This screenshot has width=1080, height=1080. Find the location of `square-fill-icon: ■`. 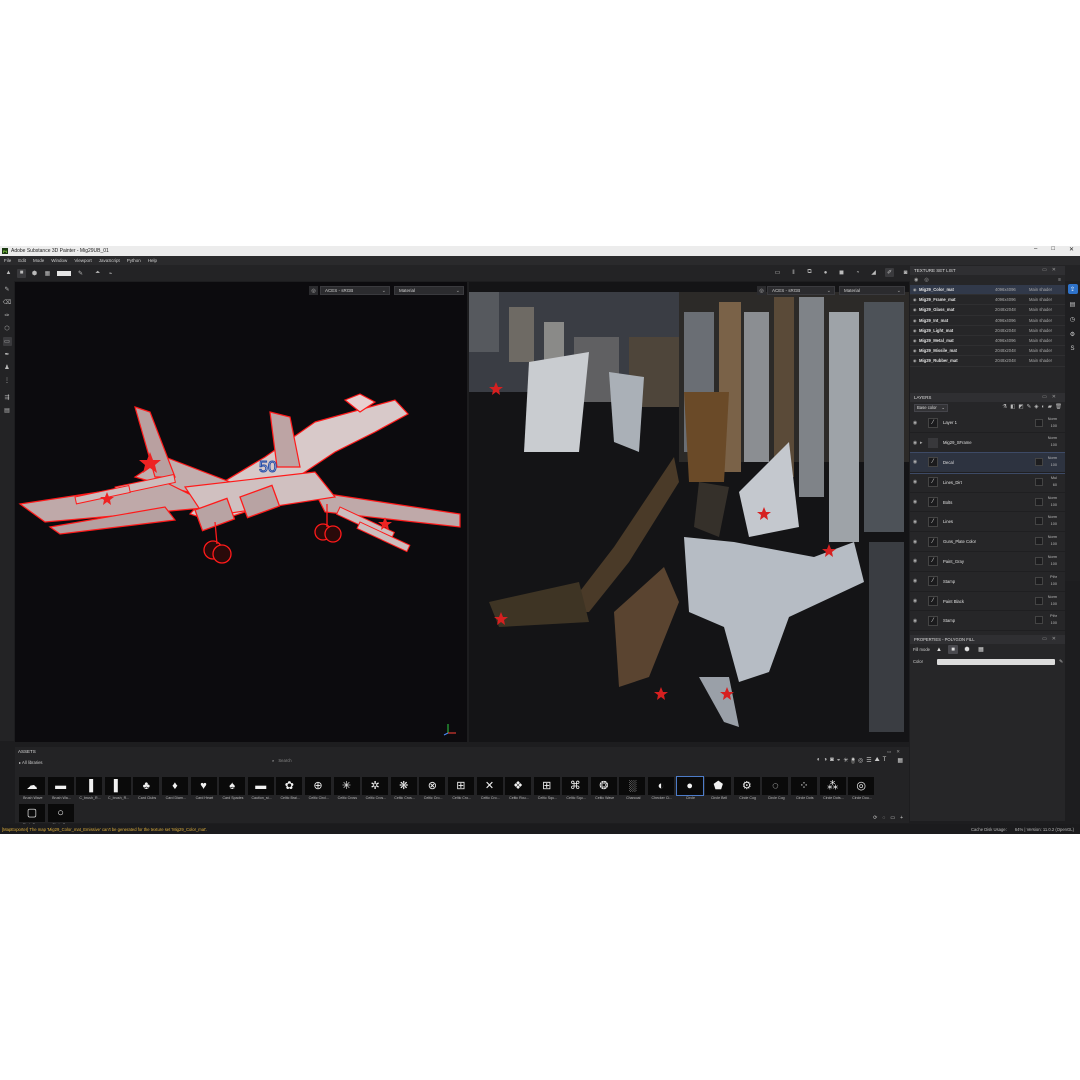

square-fill-icon: ■ is located at coordinates (21, 273).